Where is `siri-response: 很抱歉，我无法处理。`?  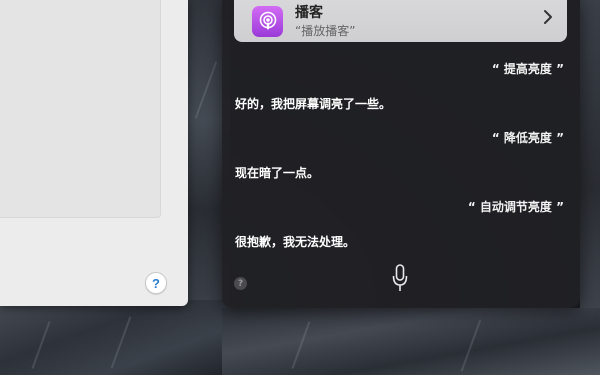
siri-response: 很抱歉，我无法处理。 is located at coordinates (295, 242).